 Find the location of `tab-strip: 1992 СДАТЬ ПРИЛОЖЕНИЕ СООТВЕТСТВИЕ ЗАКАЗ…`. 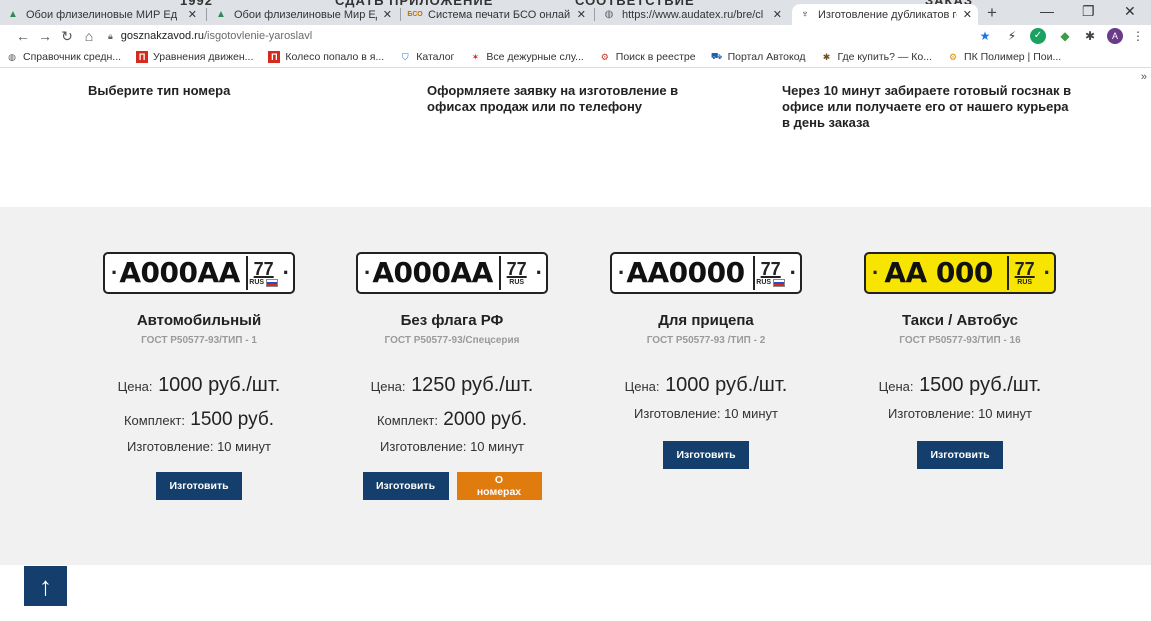

tab-strip: 1992 СДАТЬ ПРИЛОЖЕНИЕ СООТВЕТСТВИЕ ЗАКАЗ… is located at coordinates (575, 12).